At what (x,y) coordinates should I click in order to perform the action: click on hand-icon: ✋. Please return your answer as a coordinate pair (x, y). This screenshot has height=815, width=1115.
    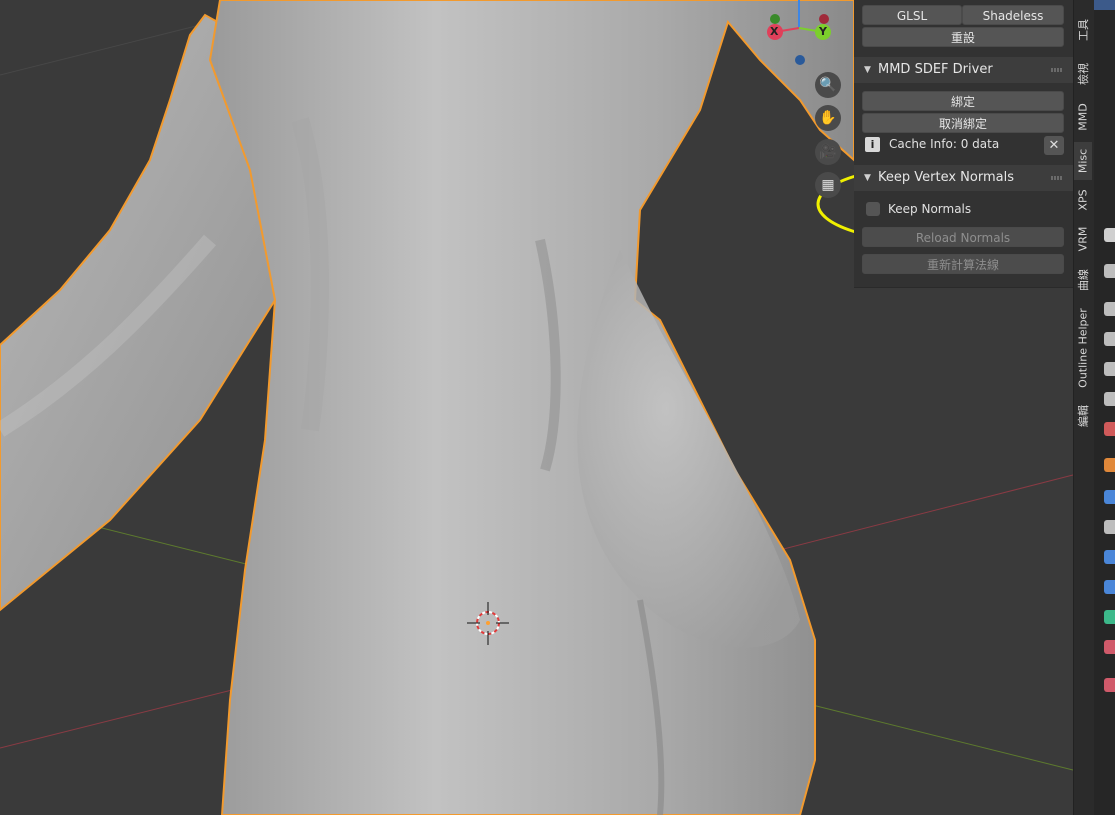
    Looking at the image, I should click on (828, 118).